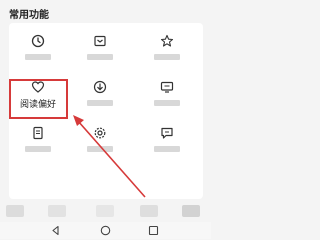 The height and width of the screenshot is (240, 320). What do you see at coordinates (167, 49) in the screenshot?
I see `function-favorites` at bounding box center [167, 49].